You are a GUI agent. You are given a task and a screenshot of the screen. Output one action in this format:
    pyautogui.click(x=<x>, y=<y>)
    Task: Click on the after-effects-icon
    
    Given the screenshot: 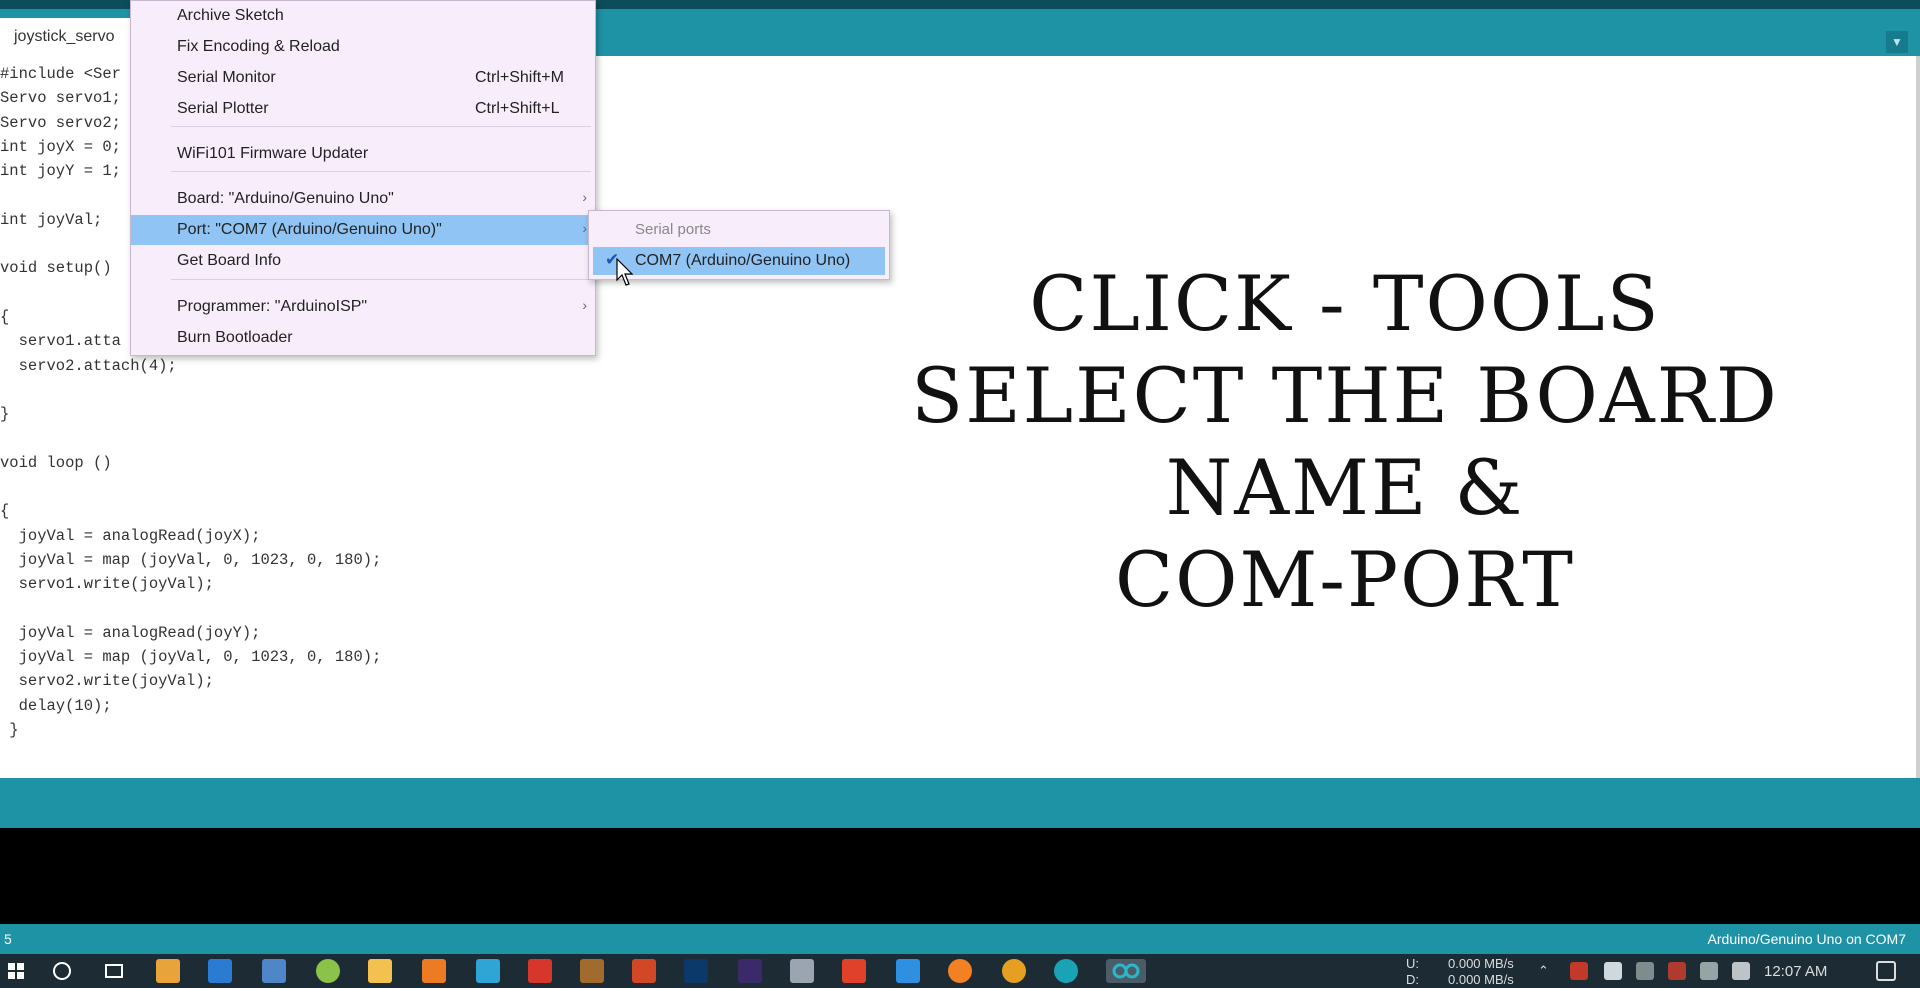 What is the action you would take?
    pyautogui.click(x=750, y=971)
    